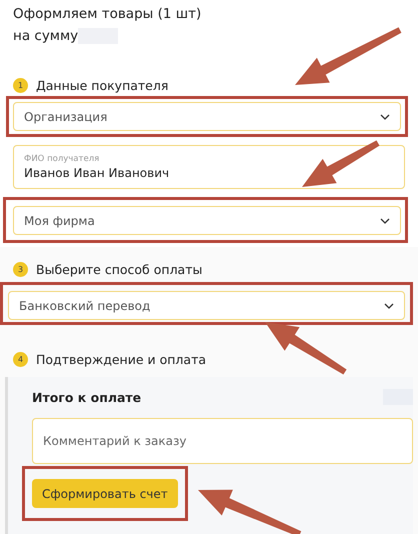  What do you see at coordinates (20, 269) in the screenshot?
I see `step-number-badge: 3` at bounding box center [20, 269].